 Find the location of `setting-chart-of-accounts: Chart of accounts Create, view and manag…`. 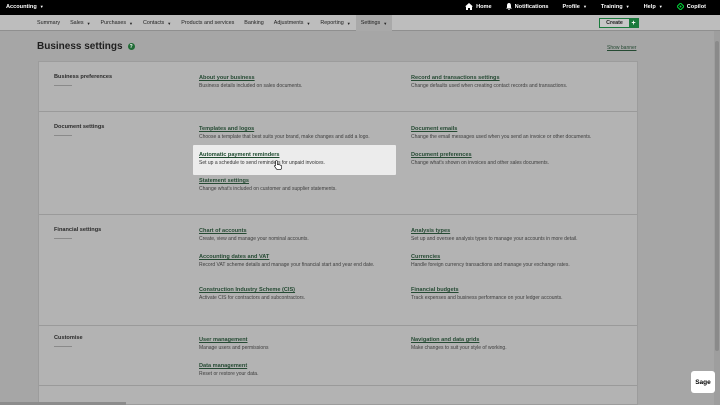

setting-chart-of-accounts: Chart of accounts Create, view and manag… is located at coordinates (294, 235).